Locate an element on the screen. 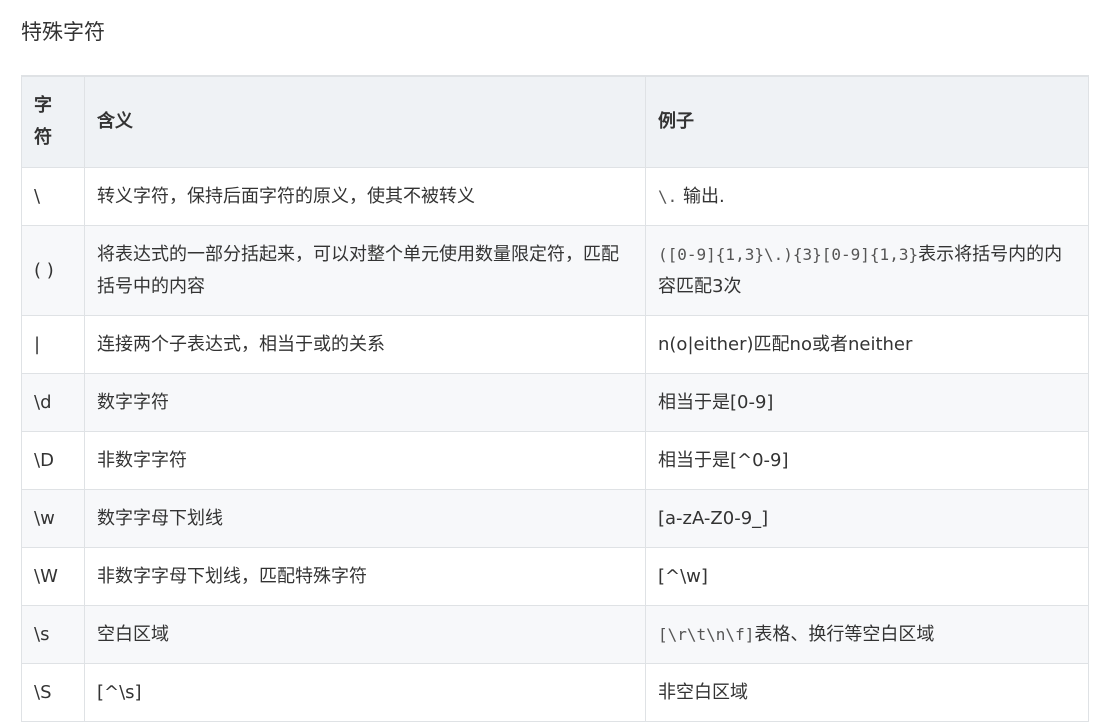 The image size is (1097, 722). cell-example: [^\w] is located at coordinates (867, 576).